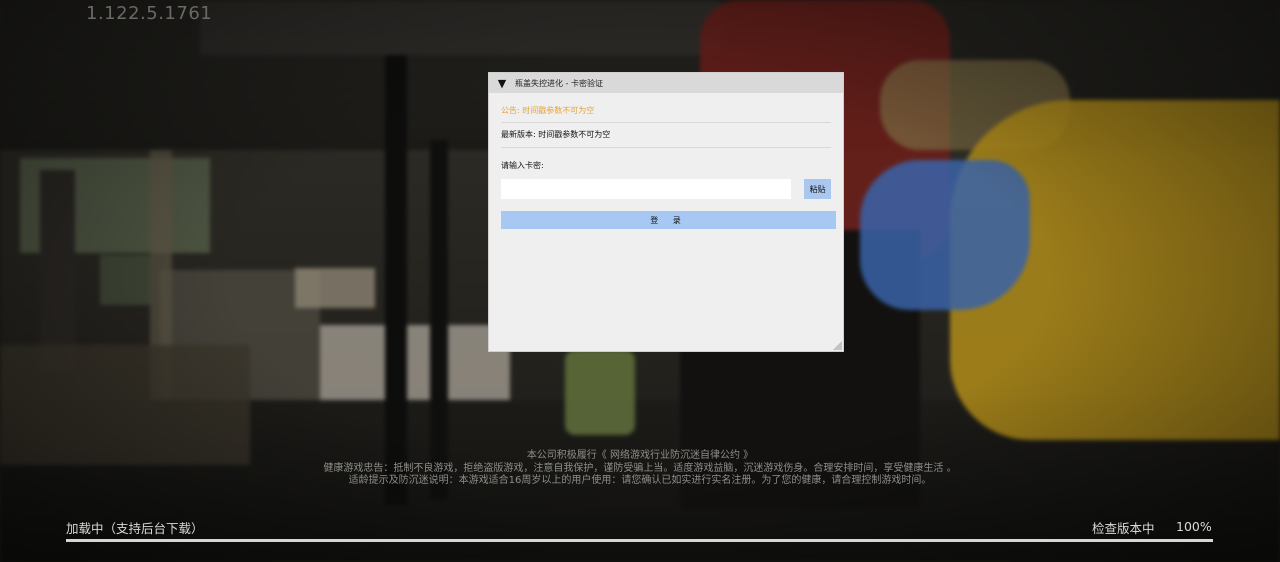 This screenshot has width=1280, height=562. What do you see at coordinates (502, 83) in the screenshot?
I see `collapse-arrow-icon: ▼` at bounding box center [502, 83].